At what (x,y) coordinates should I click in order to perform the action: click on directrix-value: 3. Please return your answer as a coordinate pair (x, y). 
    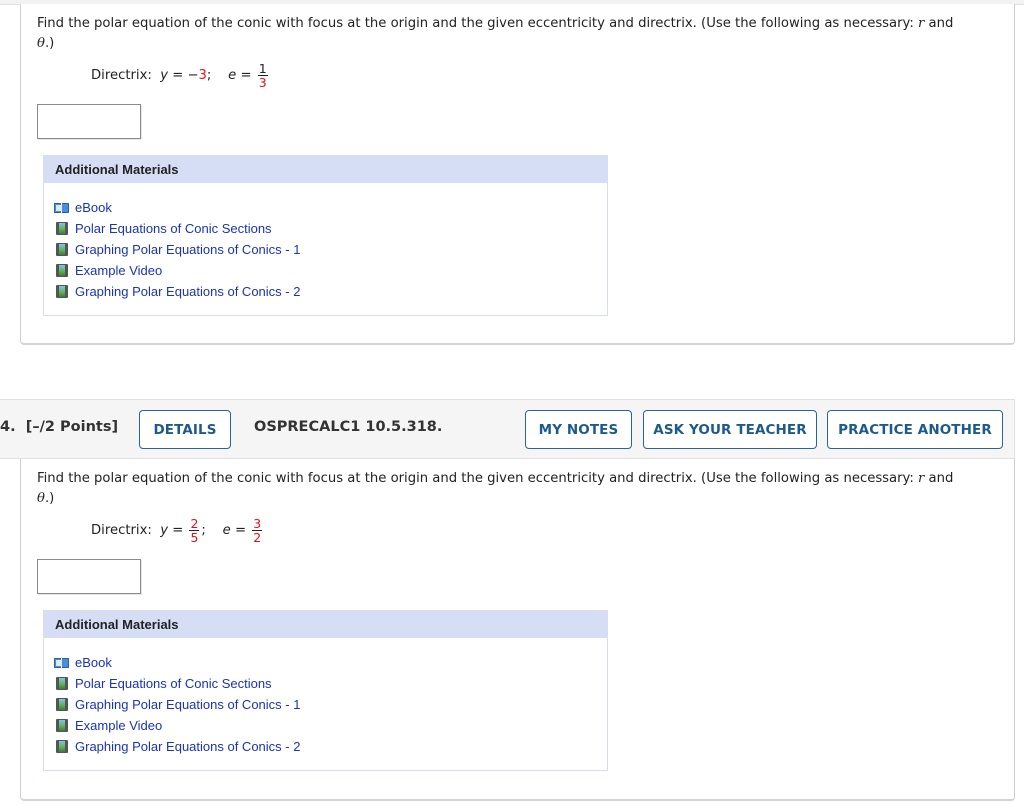
    Looking at the image, I should click on (202, 75).